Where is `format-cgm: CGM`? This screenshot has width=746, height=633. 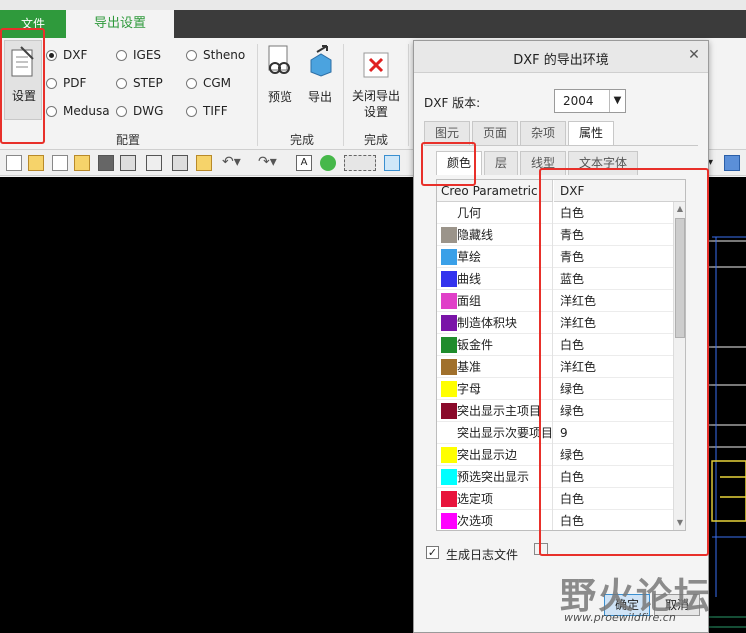
format-cgm: CGM is located at coordinates (215, 83).